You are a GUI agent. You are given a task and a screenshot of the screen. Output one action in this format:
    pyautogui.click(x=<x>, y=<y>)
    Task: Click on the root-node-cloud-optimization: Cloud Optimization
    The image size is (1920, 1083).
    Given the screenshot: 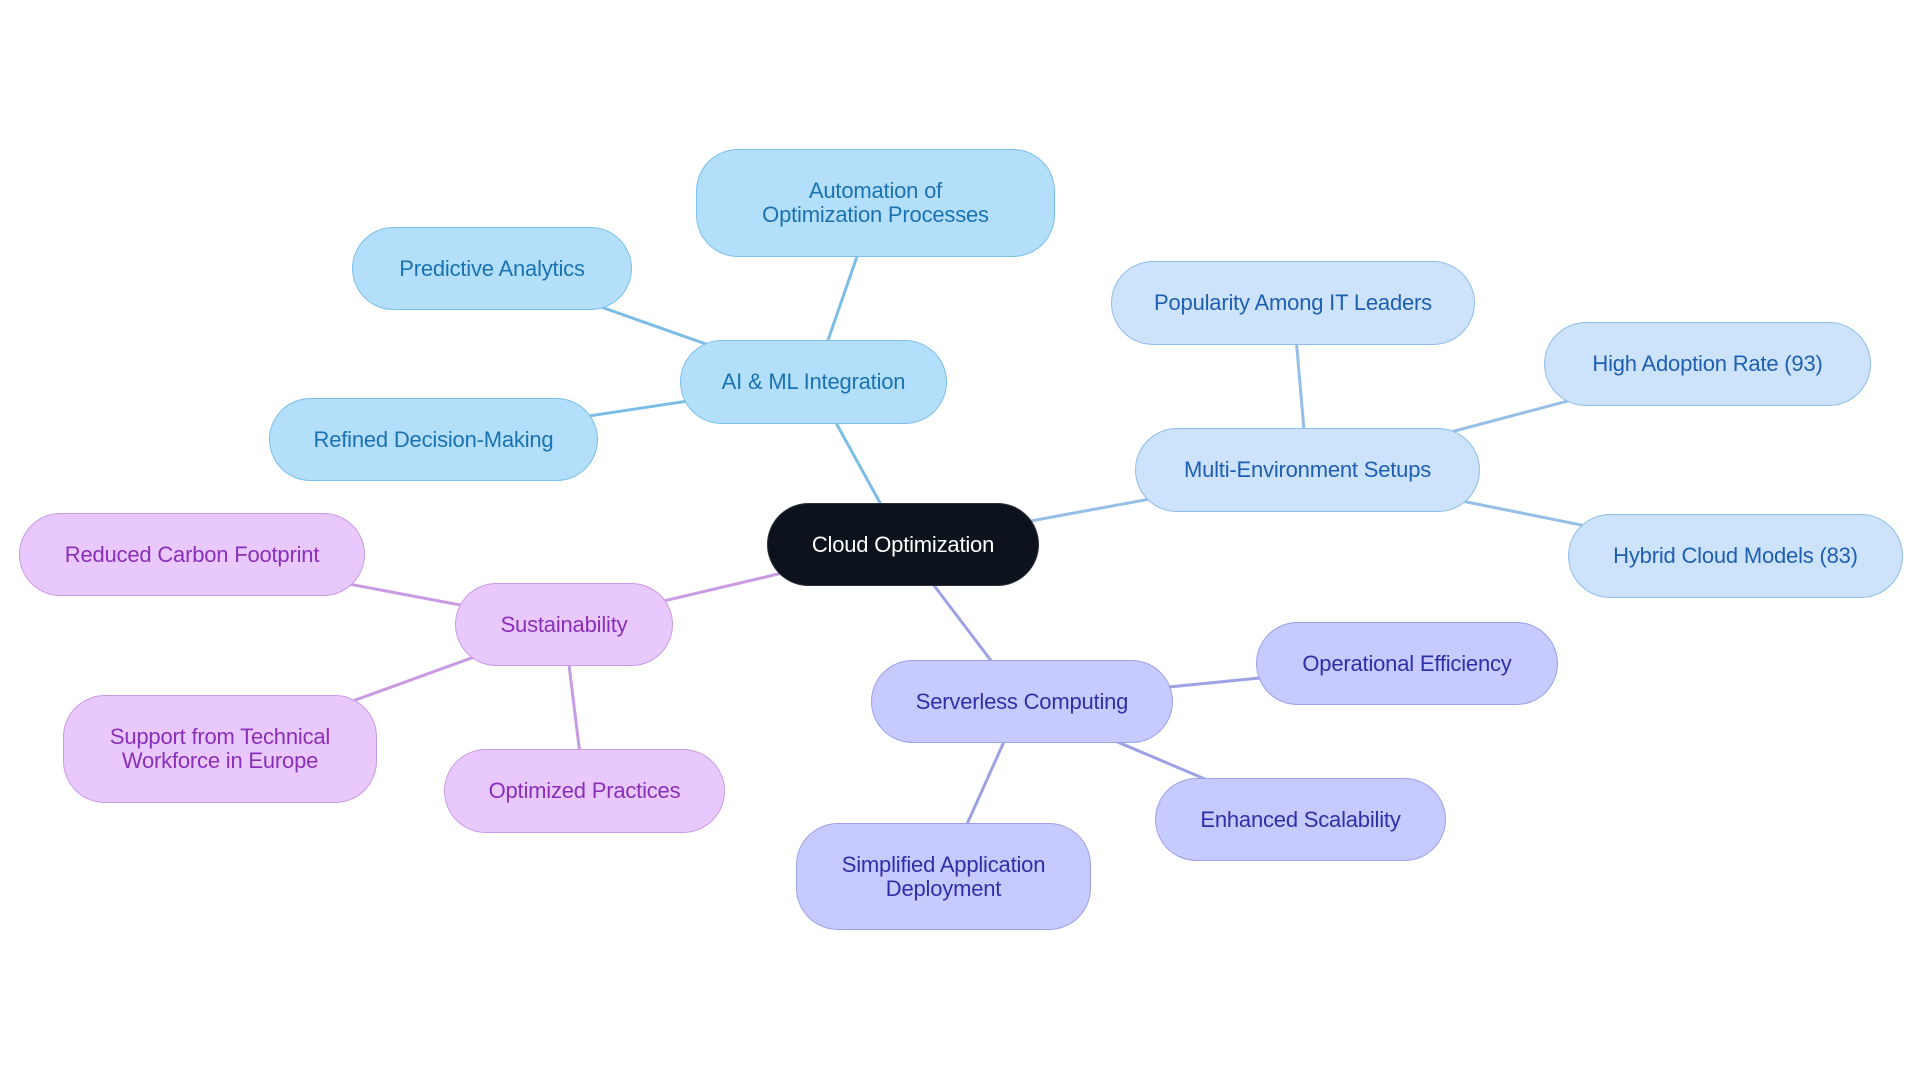 What is the action you would take?
    pyautogui.click(x=903, y=544)
    